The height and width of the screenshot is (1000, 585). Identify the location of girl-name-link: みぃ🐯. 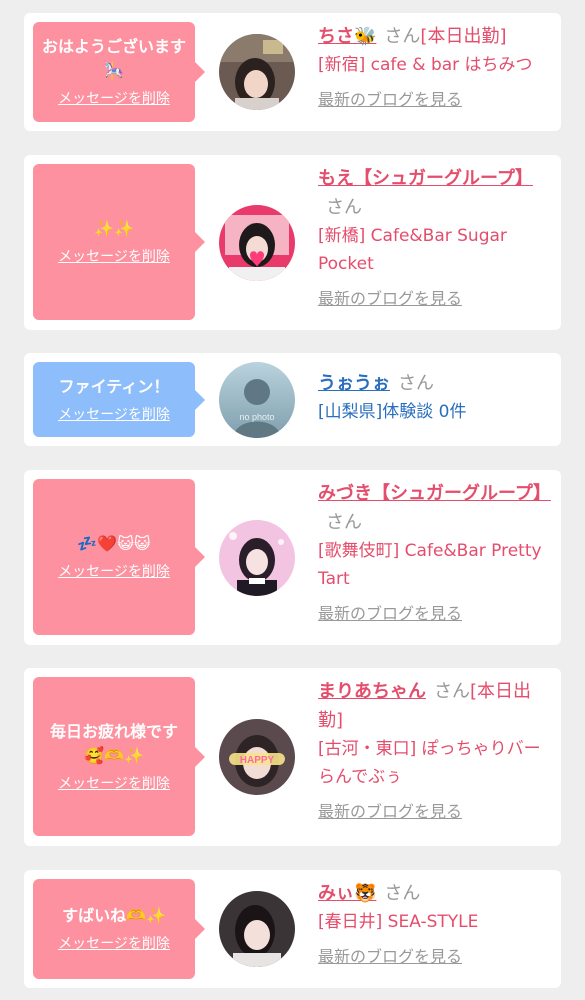
(347, 893).